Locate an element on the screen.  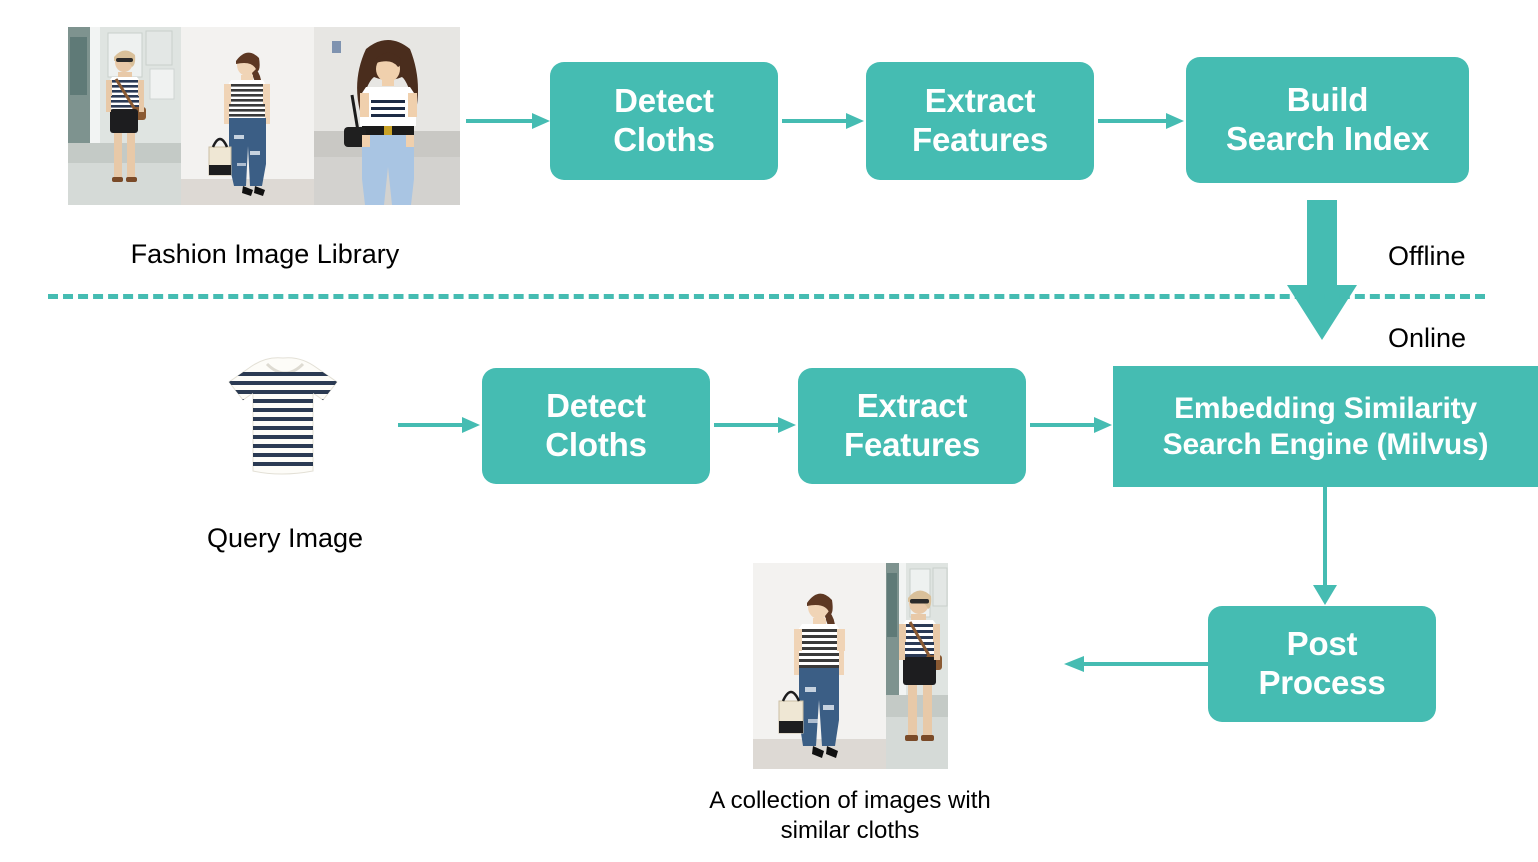
arrow-extract-to-search-engine is located at coordinates (1071, 425).